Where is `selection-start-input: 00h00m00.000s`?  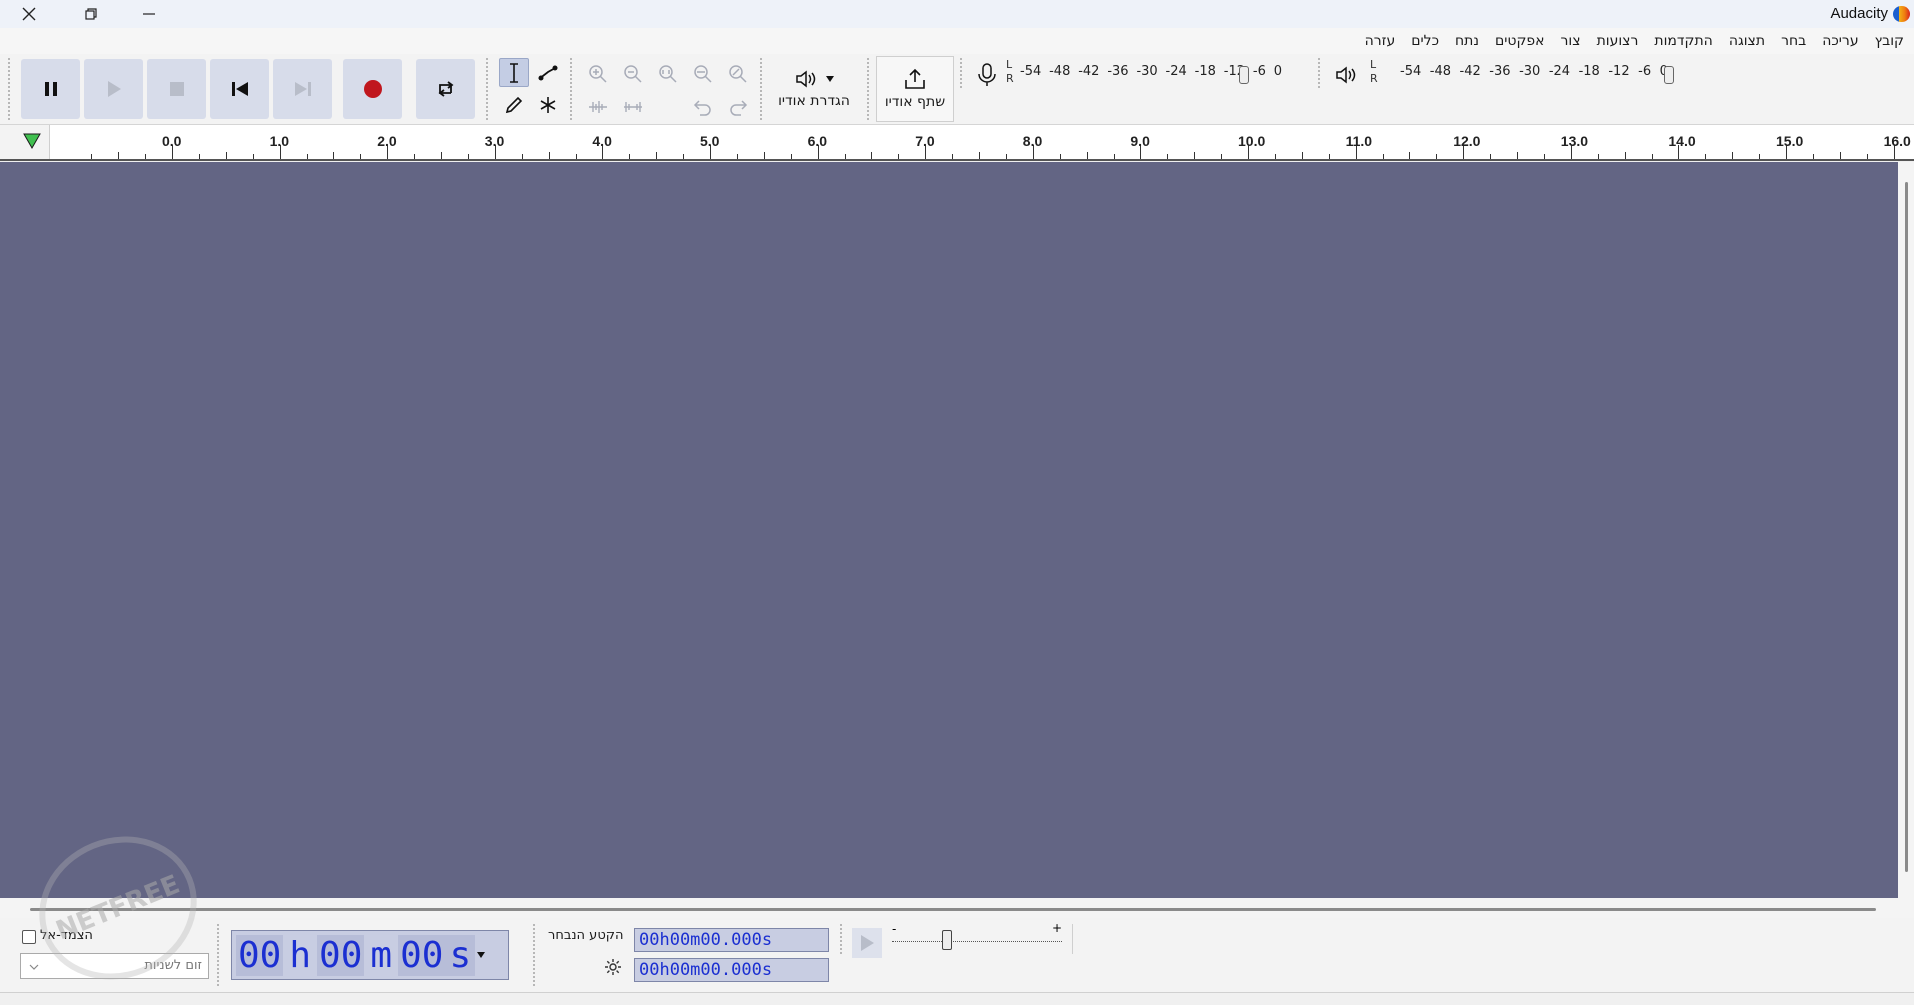
selection-start-input: 00h00m00.000s is located at coordinates (731, 940).